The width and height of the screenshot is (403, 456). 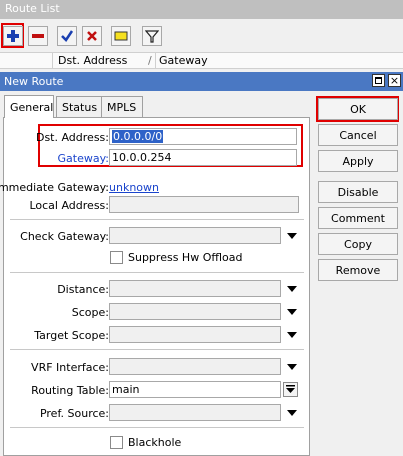 What do you see at coordinates (358, 161) in the screenshot?
I see `apply-button: Apply` at bounding box center [358, 161].